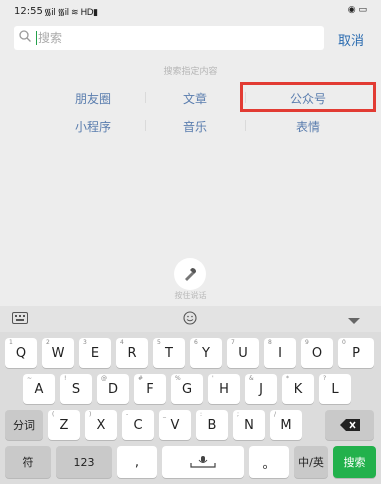 Image resolution: width=381 pixels, height=484 pixels. What do you see at coordinates (190, 12) in the screenshot?
I see `status-bar: 12:55 ᯾il ᯾il ≋ HD▮ ◉ ▭` at bounding box center [190, 12].